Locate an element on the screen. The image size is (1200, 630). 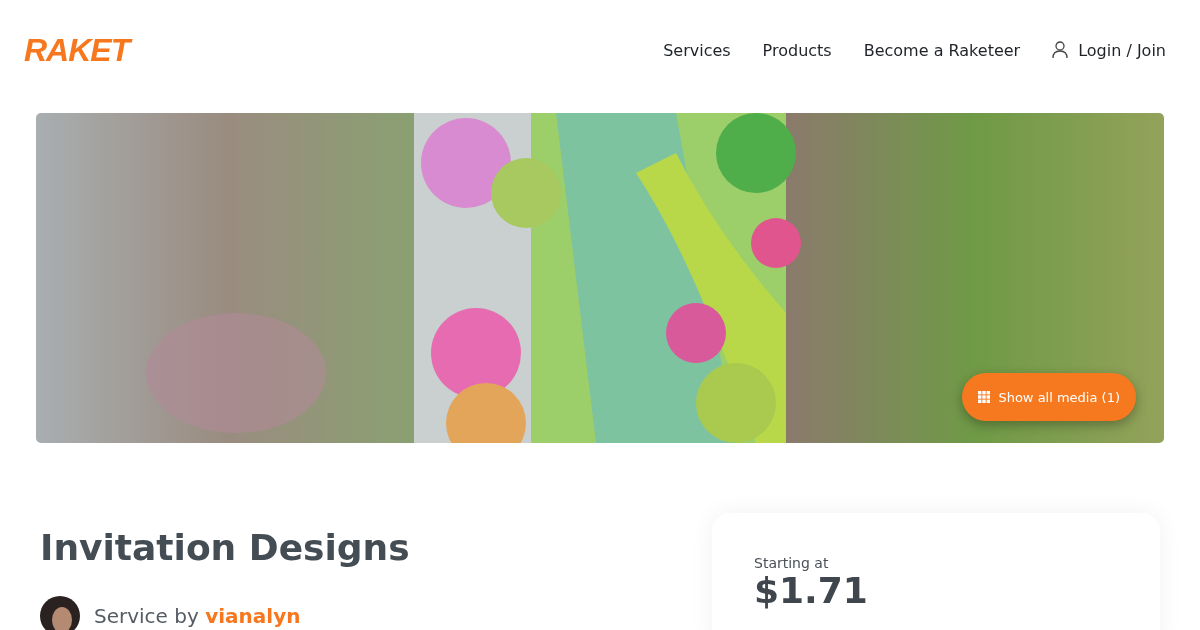
avatar is located at coordinates (60, 613).